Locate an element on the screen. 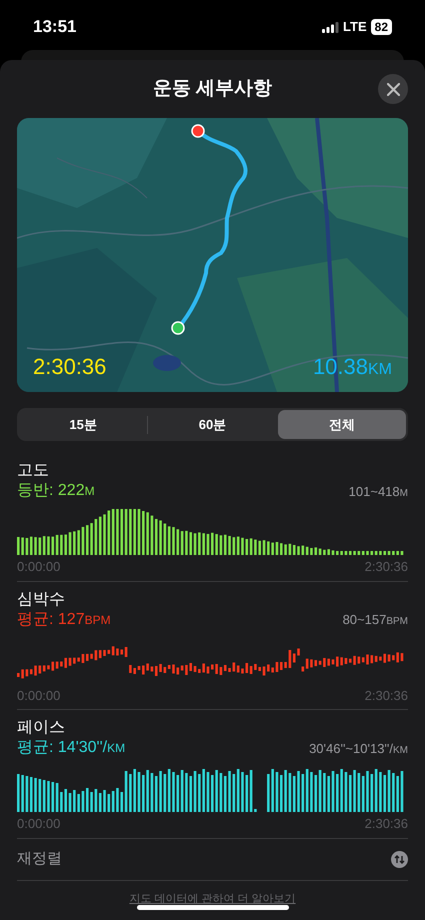 The width and height of the screenshot is (425, 920). metric-title: 심박수 is located at coordinates (41, 600).